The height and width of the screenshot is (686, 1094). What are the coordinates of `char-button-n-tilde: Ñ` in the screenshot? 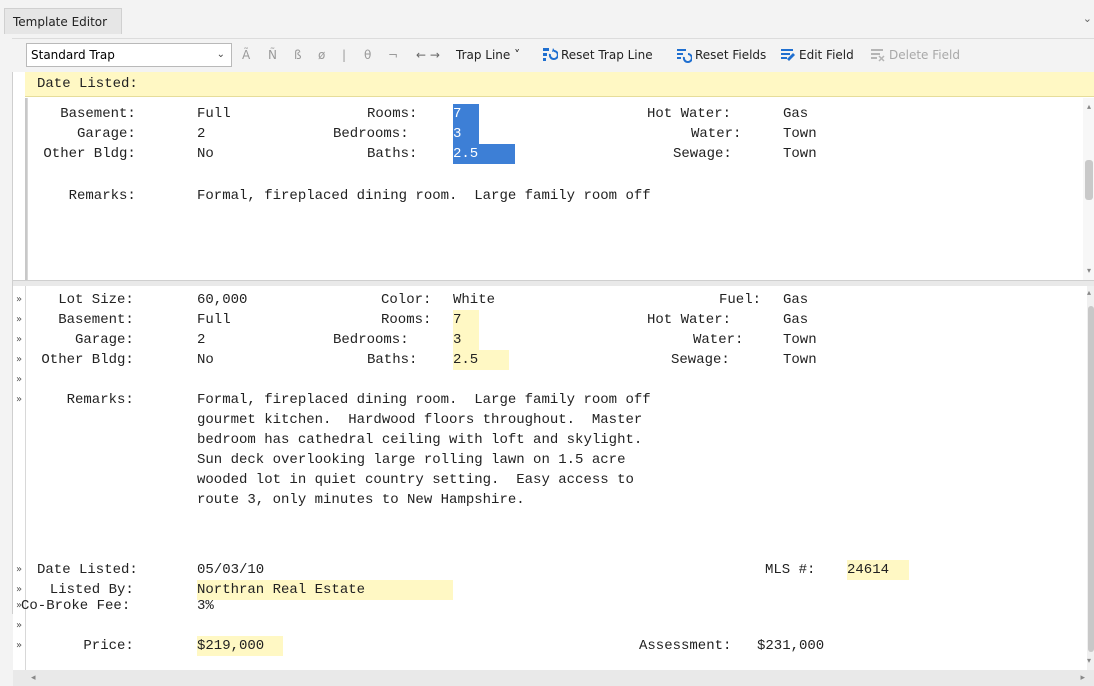 It's located at (272, 55).